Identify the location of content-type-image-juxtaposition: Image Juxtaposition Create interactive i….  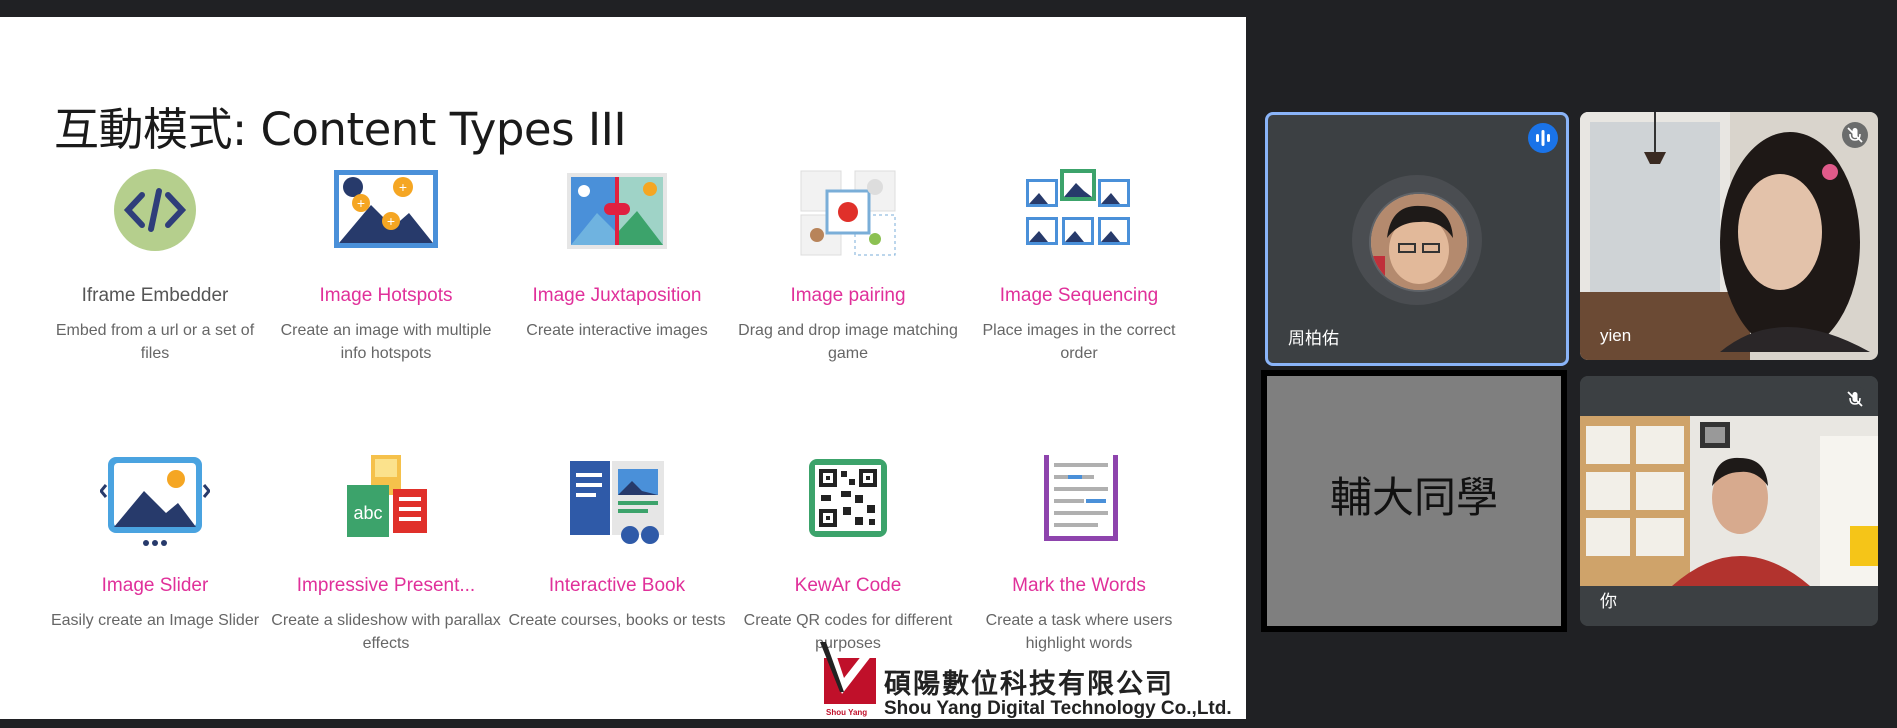
(617, 253).